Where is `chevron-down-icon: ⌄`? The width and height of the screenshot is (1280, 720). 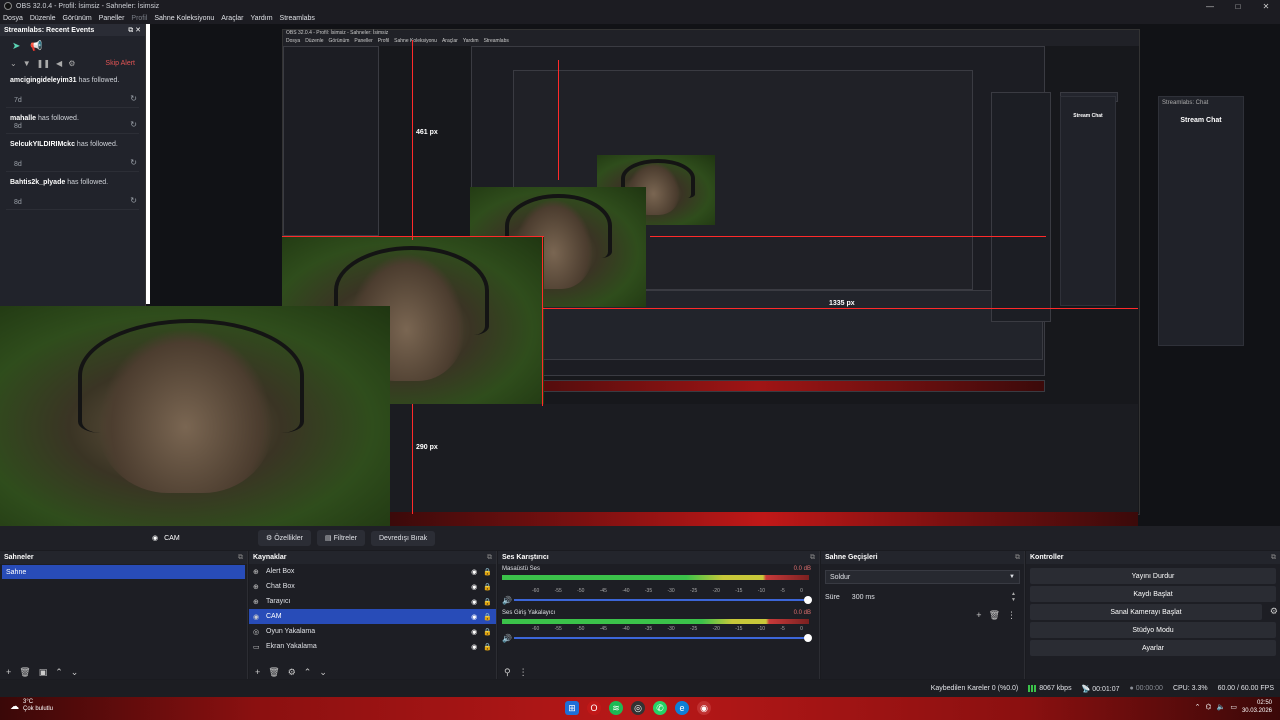 chevron-down-icon: ⌄ is located at coordinates (13, 63).